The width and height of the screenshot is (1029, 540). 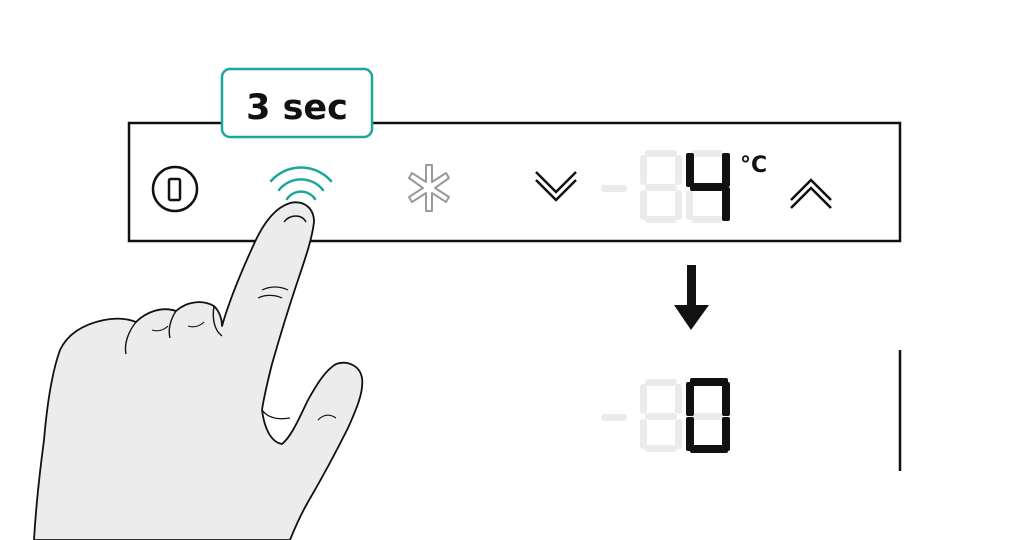 What do you see at coordinates (708, 415) in the screenshot?
I see `digit-zero-lit` at bounding box center [708, 415].